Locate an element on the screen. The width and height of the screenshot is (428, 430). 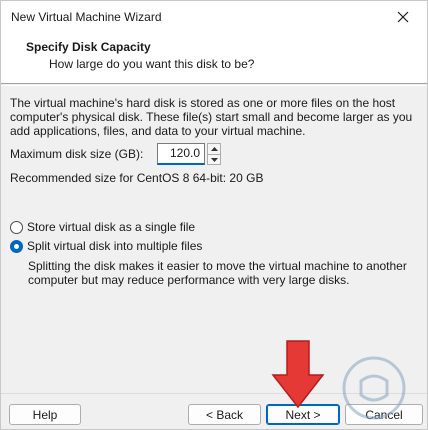
page-title: Specify Disk Capacity is located at coordinates (88, 47).